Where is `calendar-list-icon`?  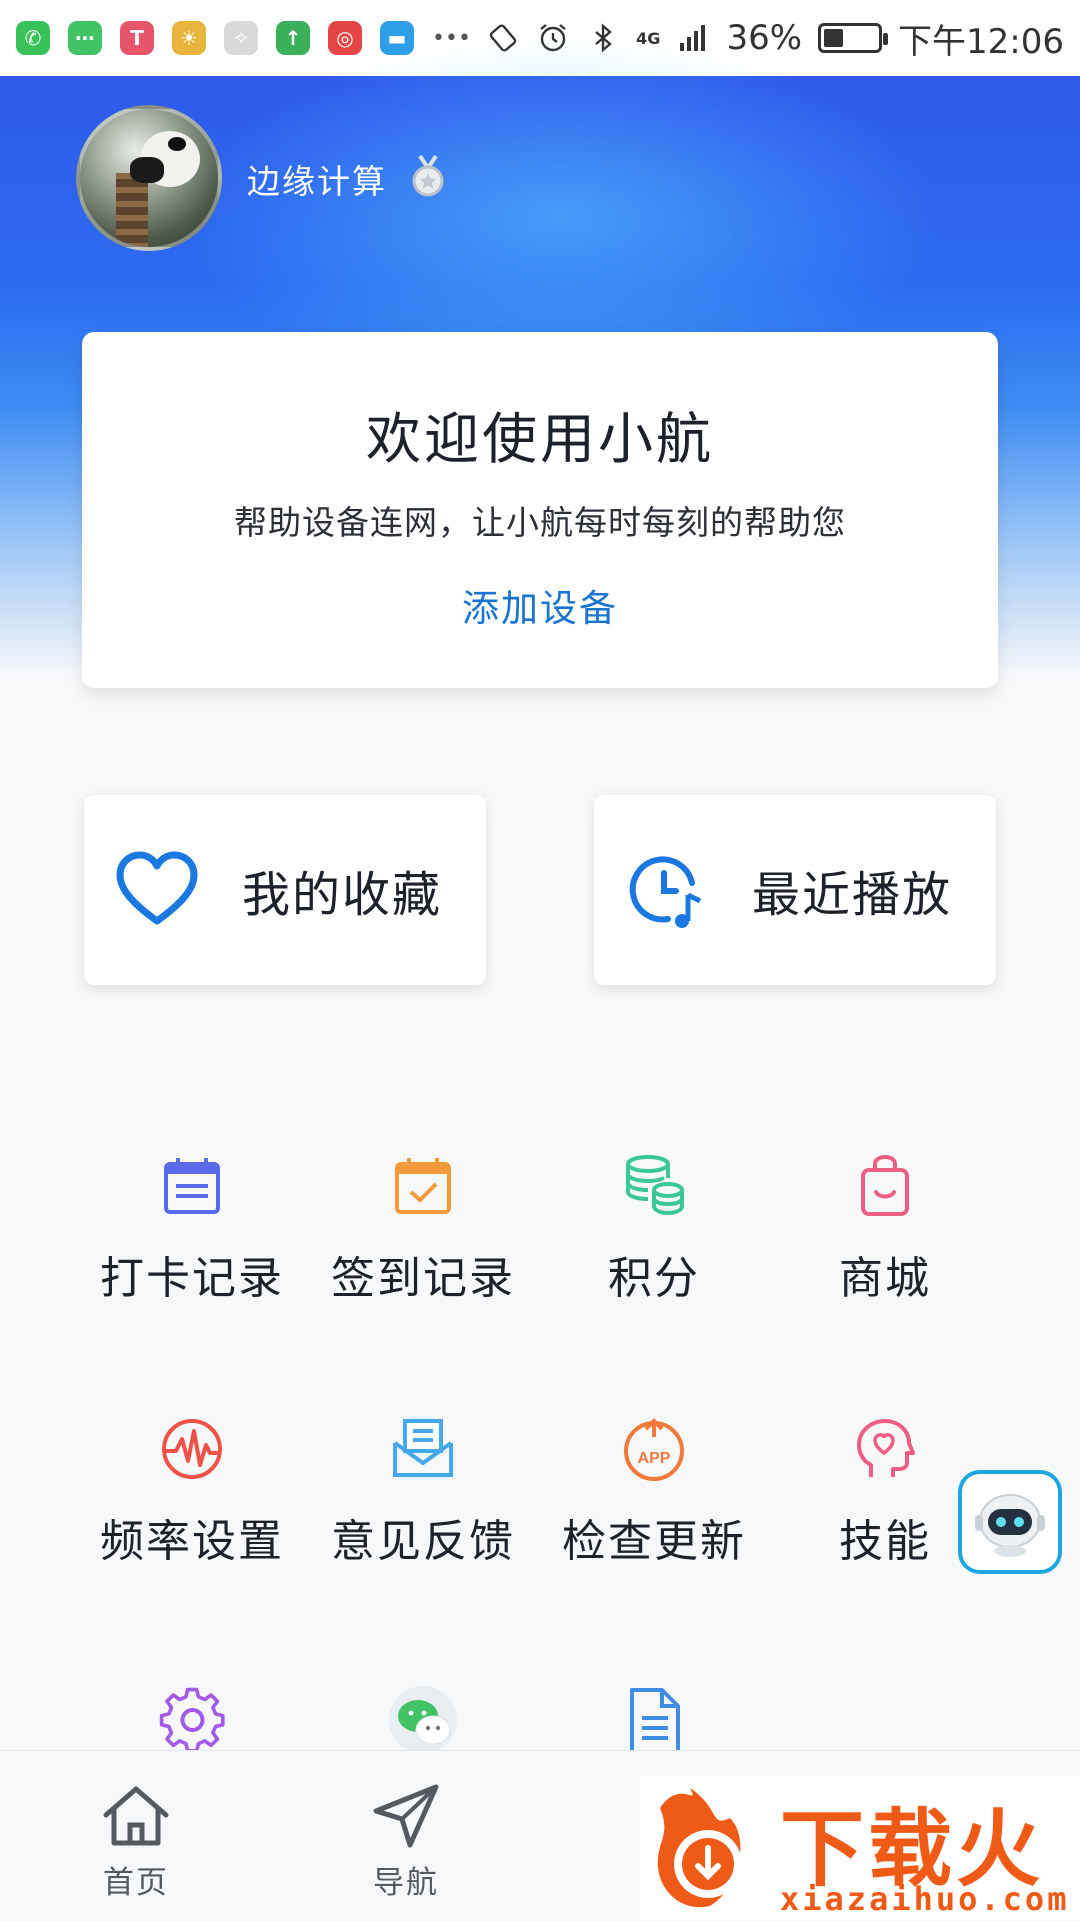 calendar-list-icon is located at coordinates (192, 1186).